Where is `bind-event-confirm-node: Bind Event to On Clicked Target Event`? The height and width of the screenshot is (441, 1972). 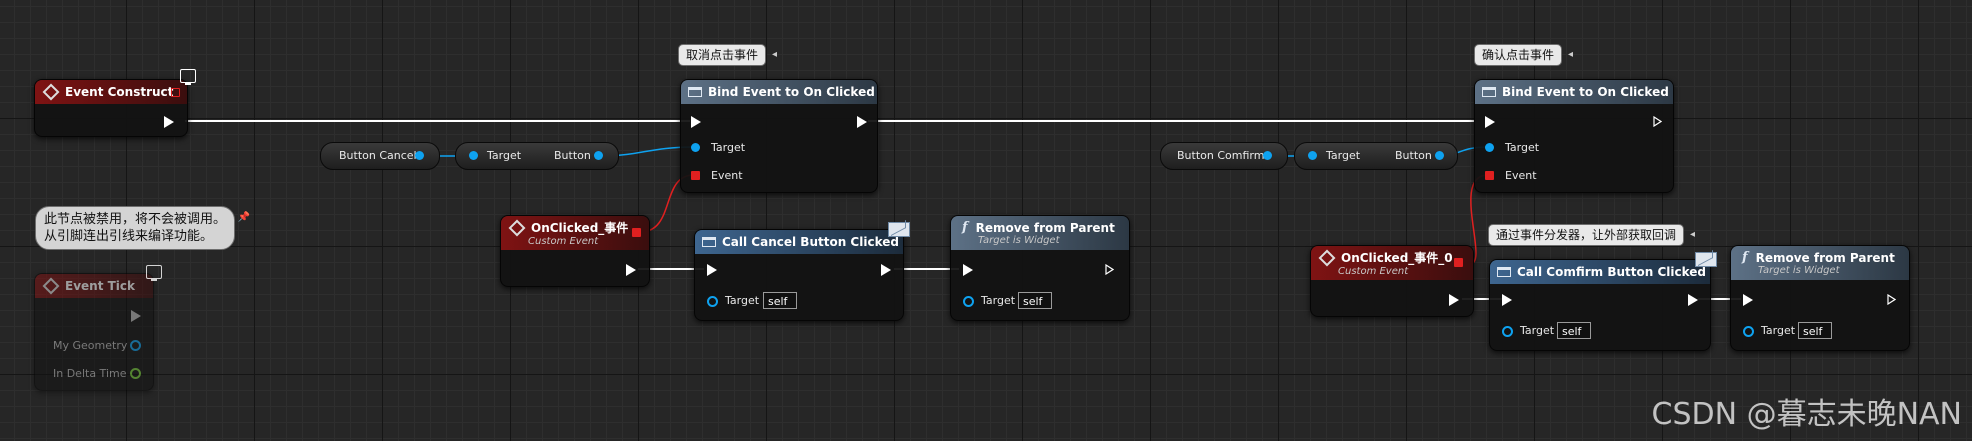 bind-event-confirm-node: Bind Event to On Clicked Target Event is located at coordinates (1574, 136).